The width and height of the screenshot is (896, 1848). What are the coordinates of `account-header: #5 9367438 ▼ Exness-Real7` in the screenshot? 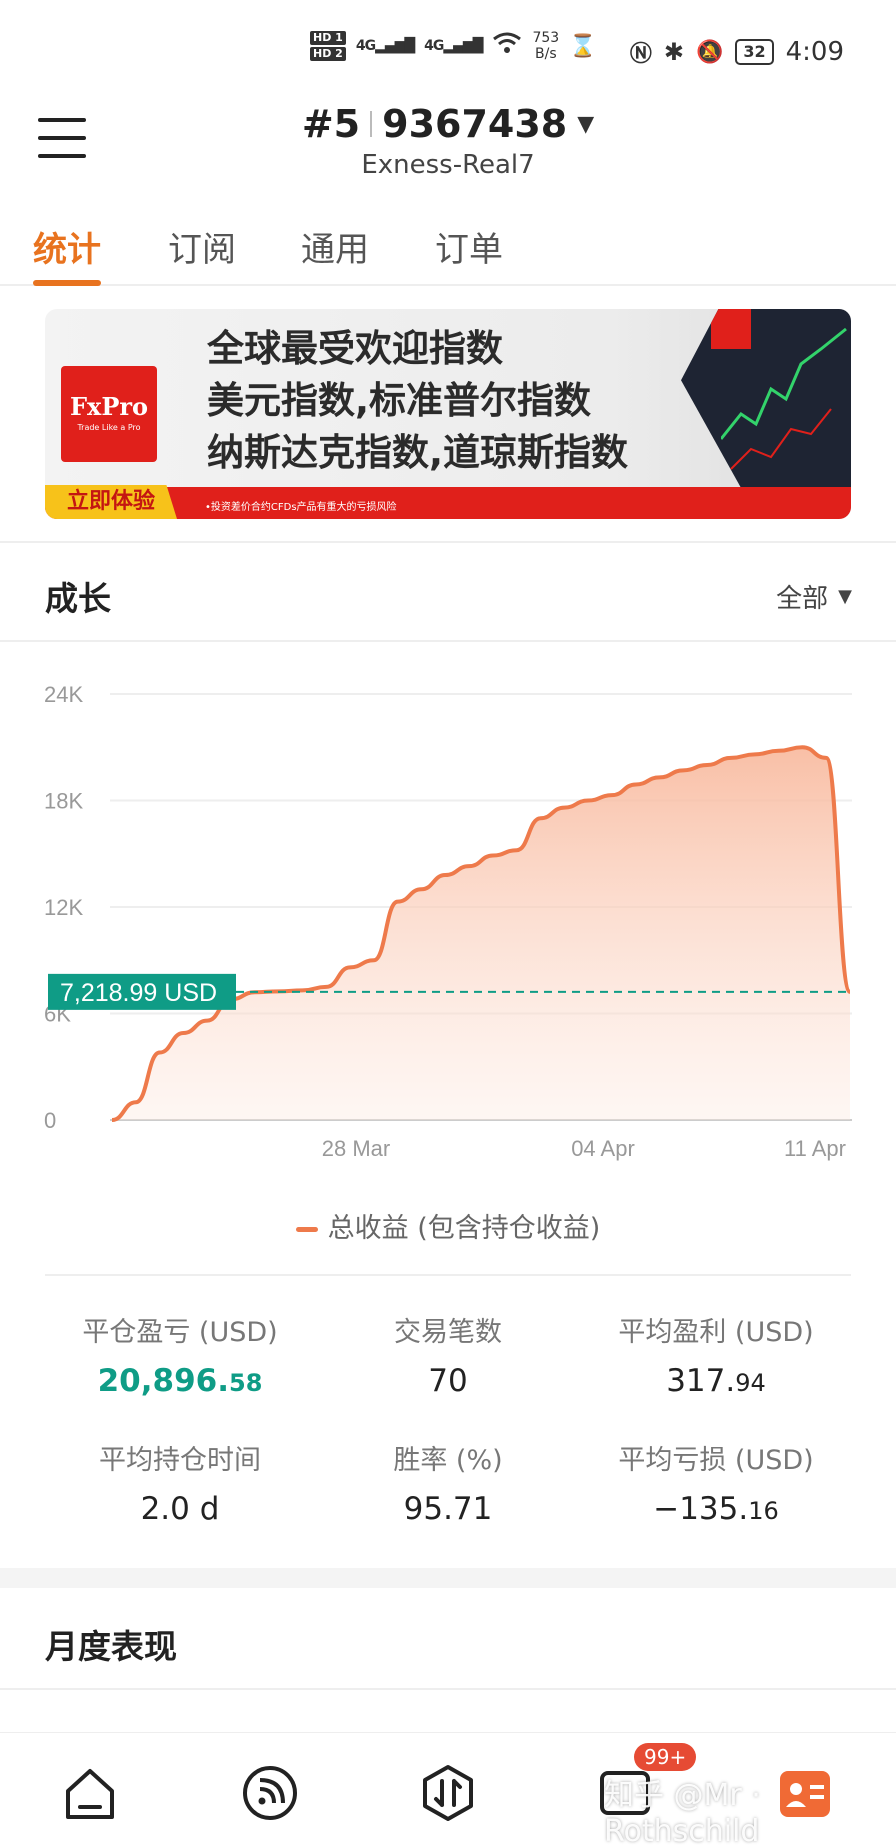 It's located at (448, 141).